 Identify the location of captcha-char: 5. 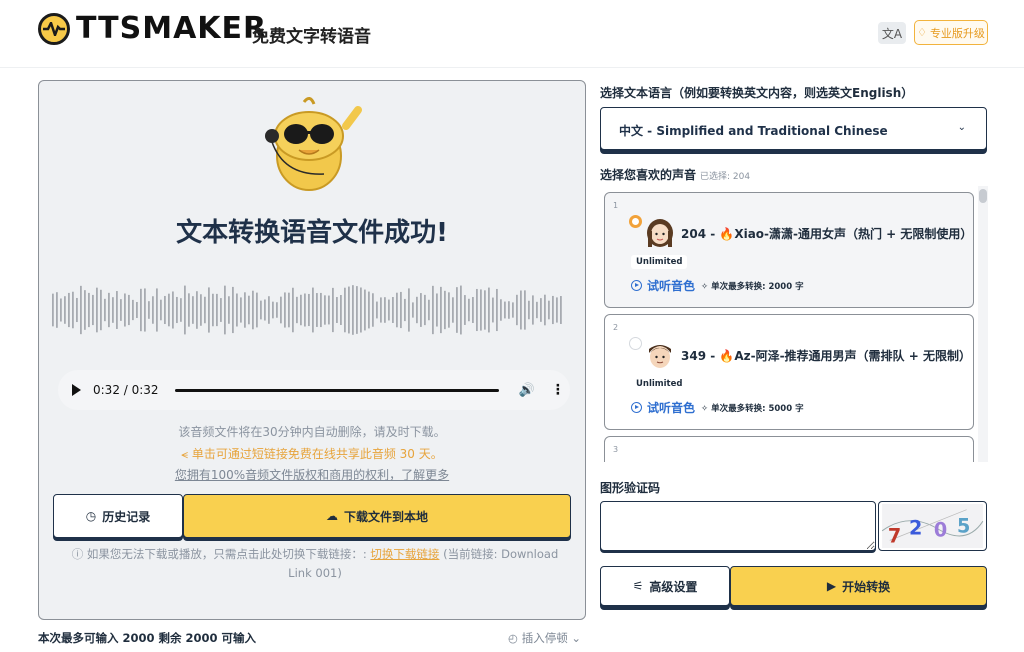
(963, 526).